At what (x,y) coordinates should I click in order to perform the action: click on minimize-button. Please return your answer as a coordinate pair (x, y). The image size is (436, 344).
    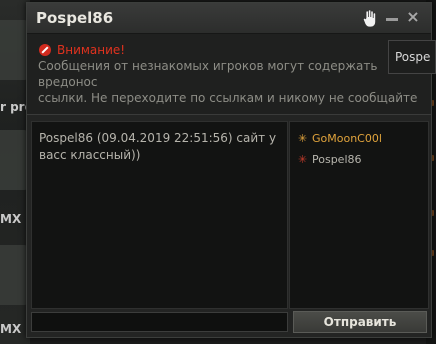
    Looking at the image, I should click on (392, 18).